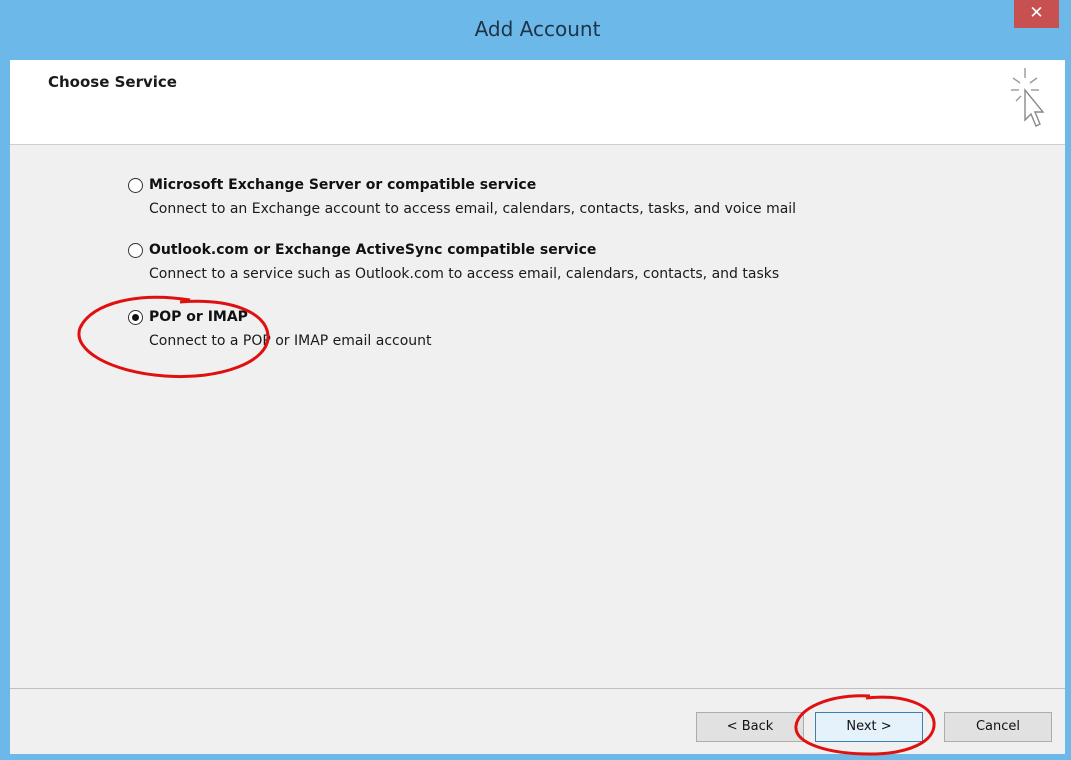 The image size is (1071, 760). What do you see at coordinates (198, 317) in the screenshot?
I see `option-label: POP or IMAP` at bounding box center [198, 317].